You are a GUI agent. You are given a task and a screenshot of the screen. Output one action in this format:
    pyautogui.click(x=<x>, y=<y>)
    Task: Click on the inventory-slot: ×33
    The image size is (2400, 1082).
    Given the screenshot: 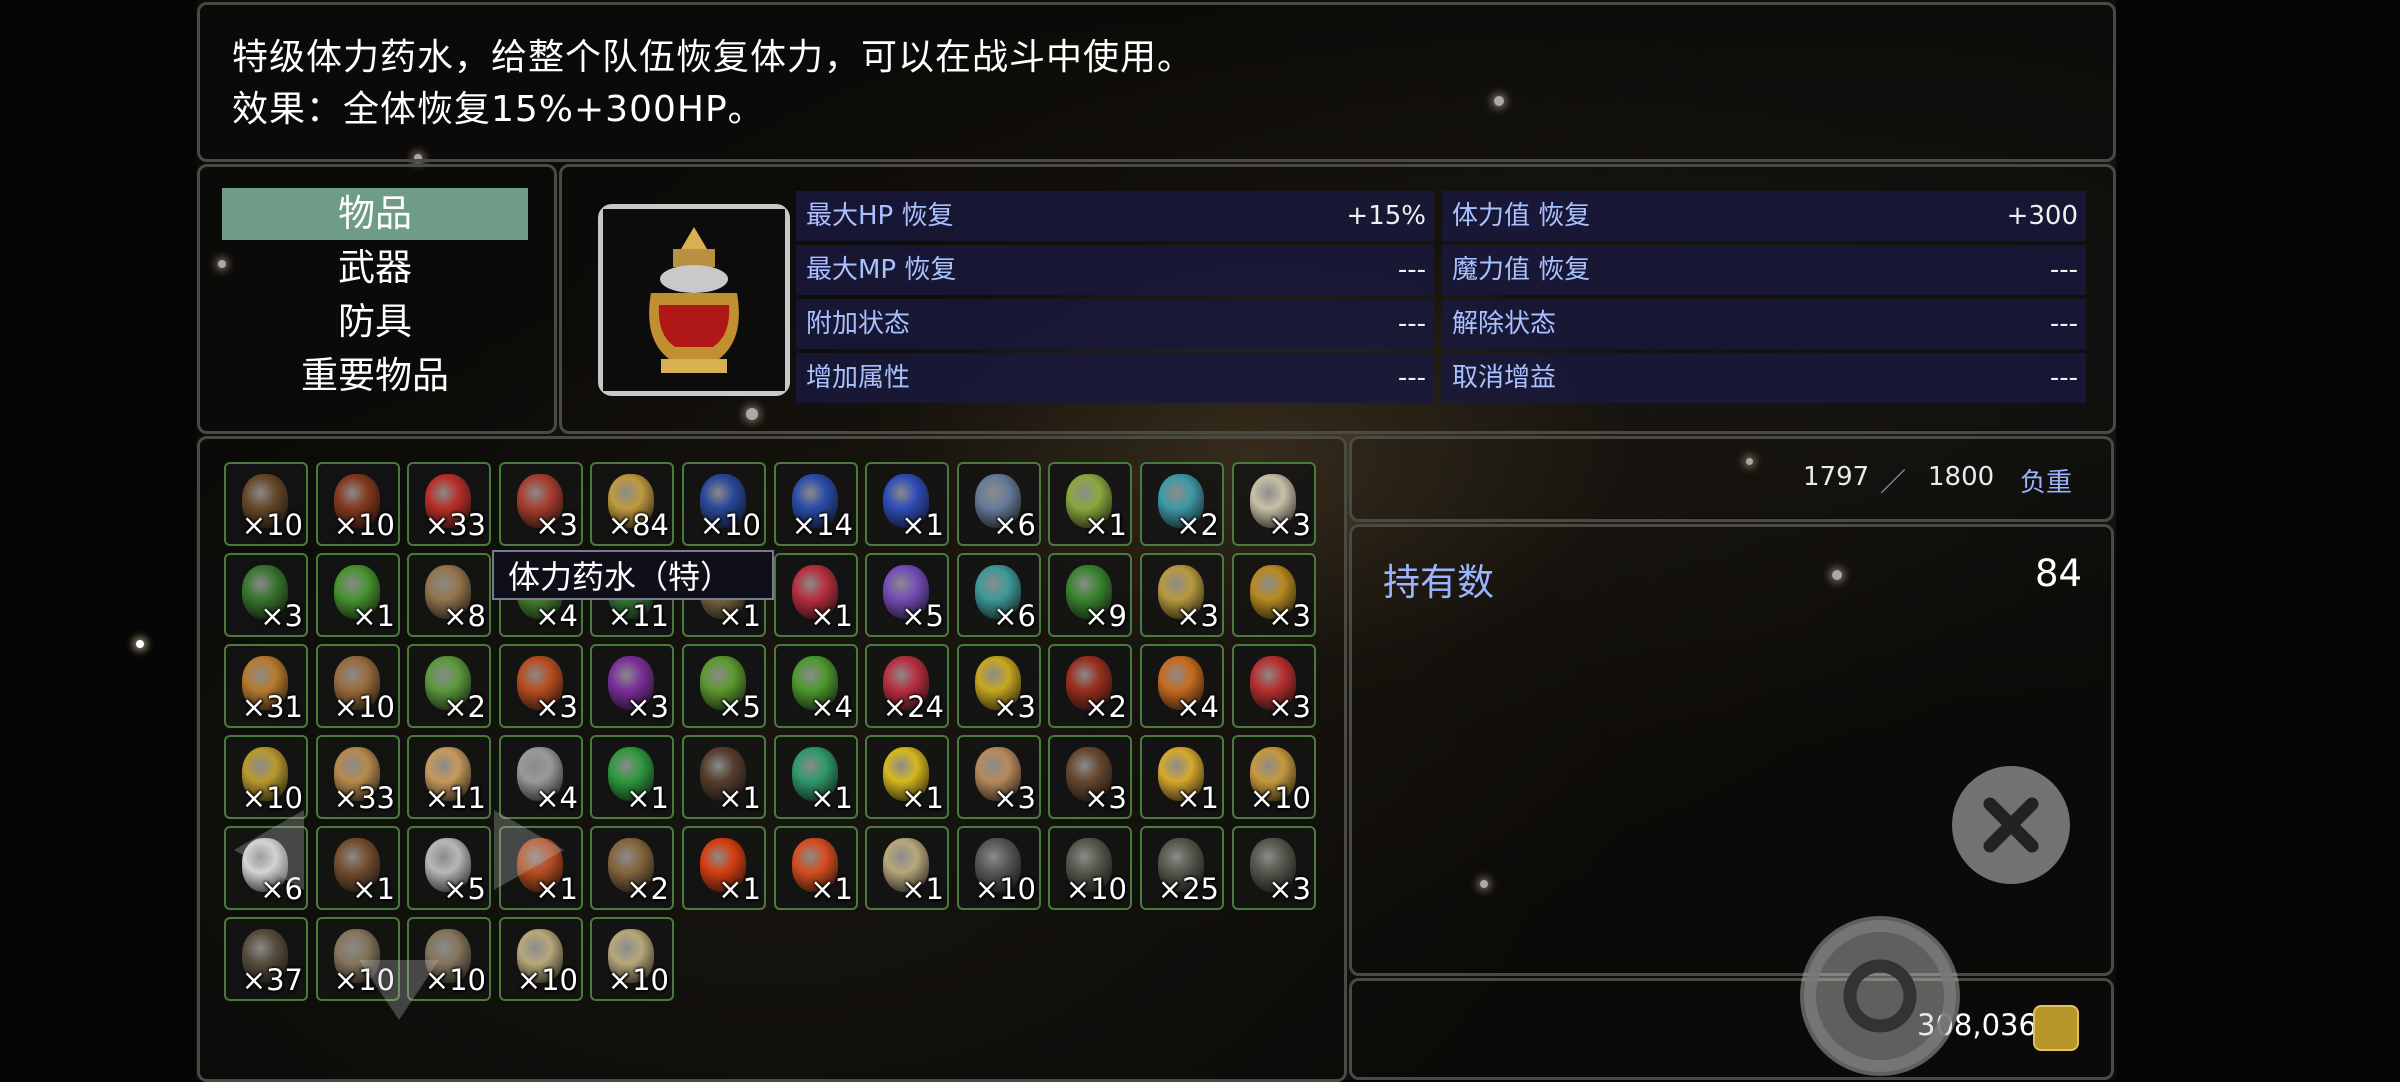 What is the action you would take?
    pyautogui.click(x=449, y=504)
    